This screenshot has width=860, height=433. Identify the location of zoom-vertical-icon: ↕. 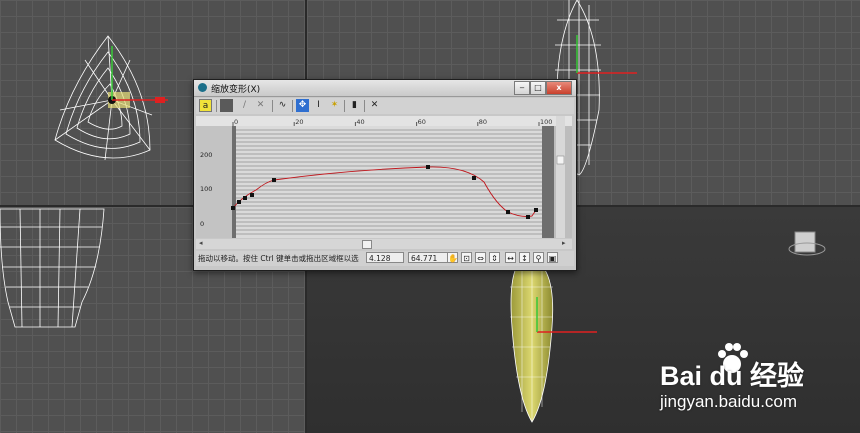
(524, 257).